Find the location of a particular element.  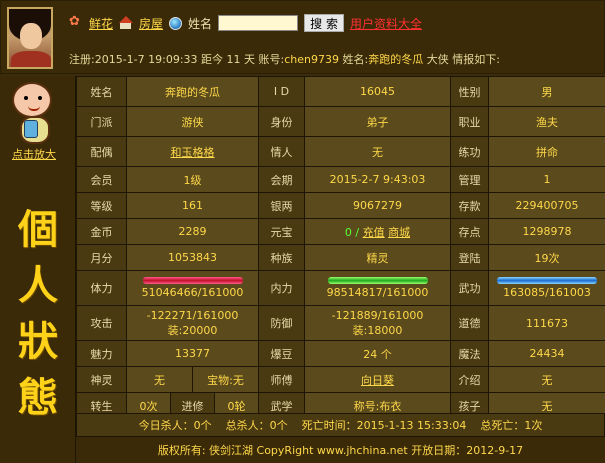

beans-value: 24 个 is located at coordinates (377, 353).